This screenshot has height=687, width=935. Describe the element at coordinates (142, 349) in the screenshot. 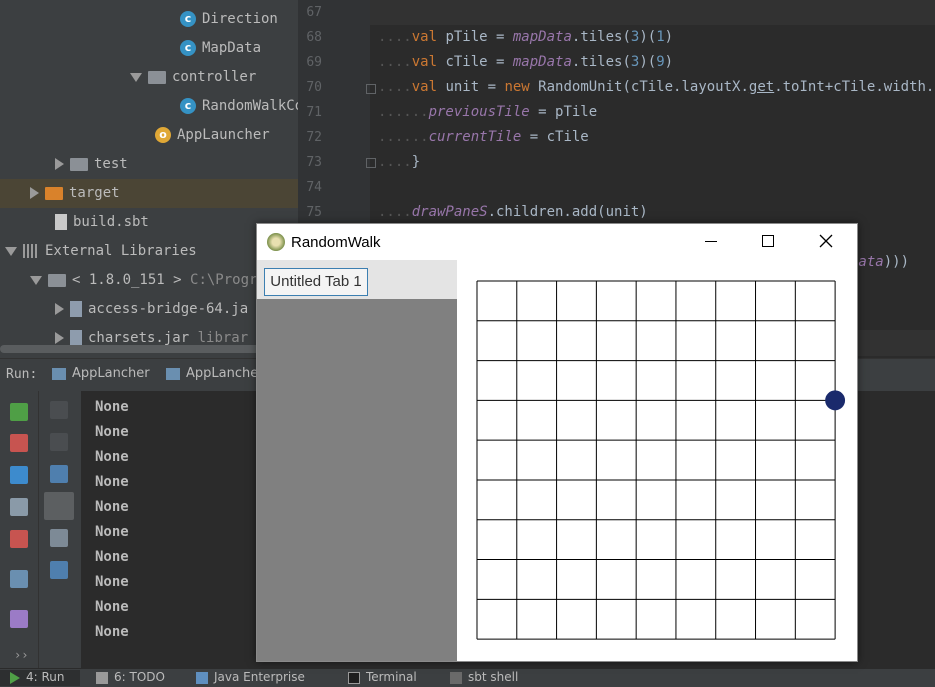

I see `tree-horizontal-scrollbar` at that location.